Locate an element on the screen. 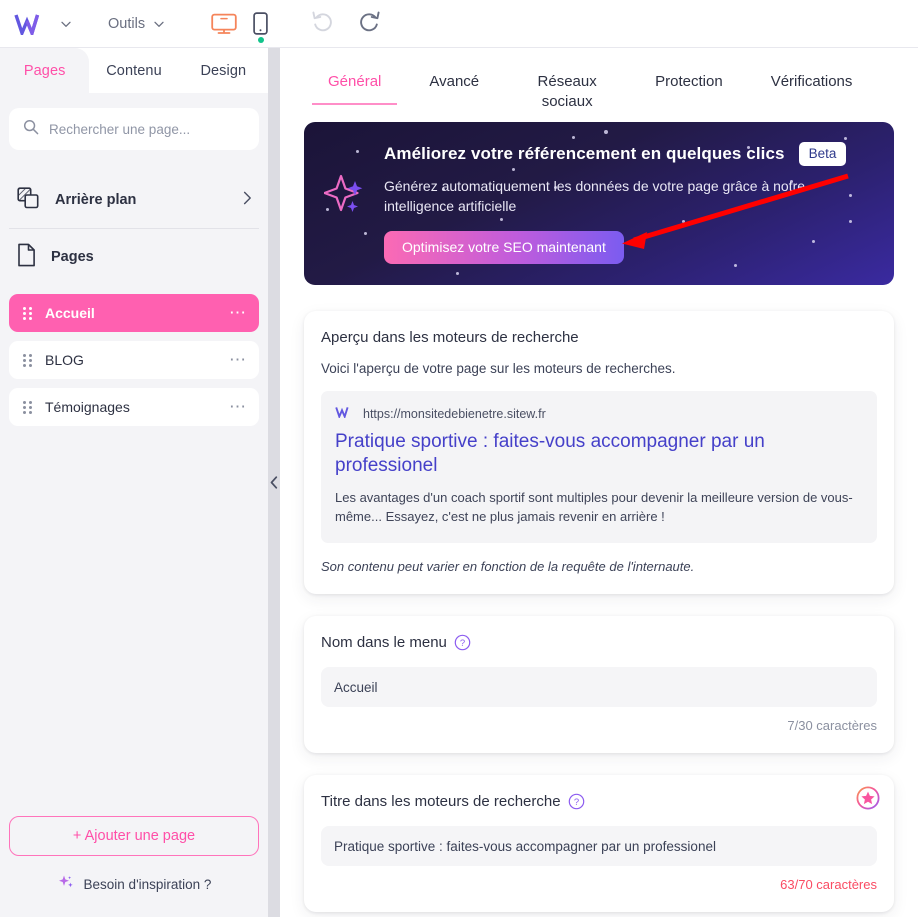  sidebar-resizer is located at coordinates (274, 482).